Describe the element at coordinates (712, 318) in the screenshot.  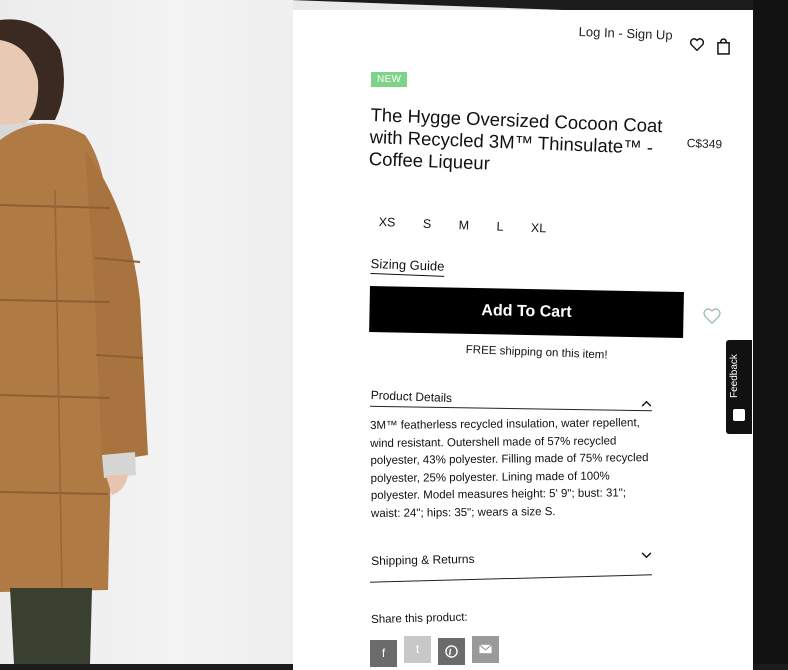
I see `wishlist-heart-icon` at that location.